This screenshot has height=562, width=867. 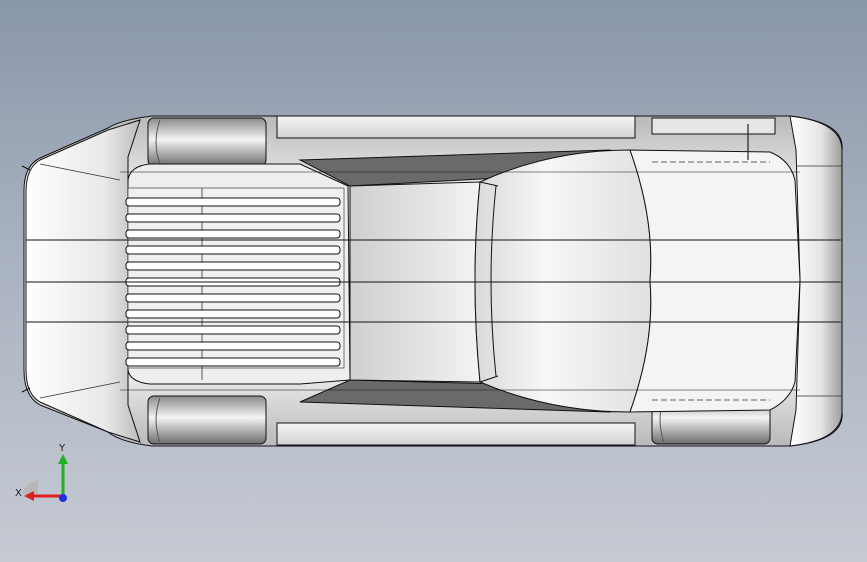 What do you see at coordinates (207, 420) in the screenshot?
I see `wheel-front-right` at bounding box center [207, 420].